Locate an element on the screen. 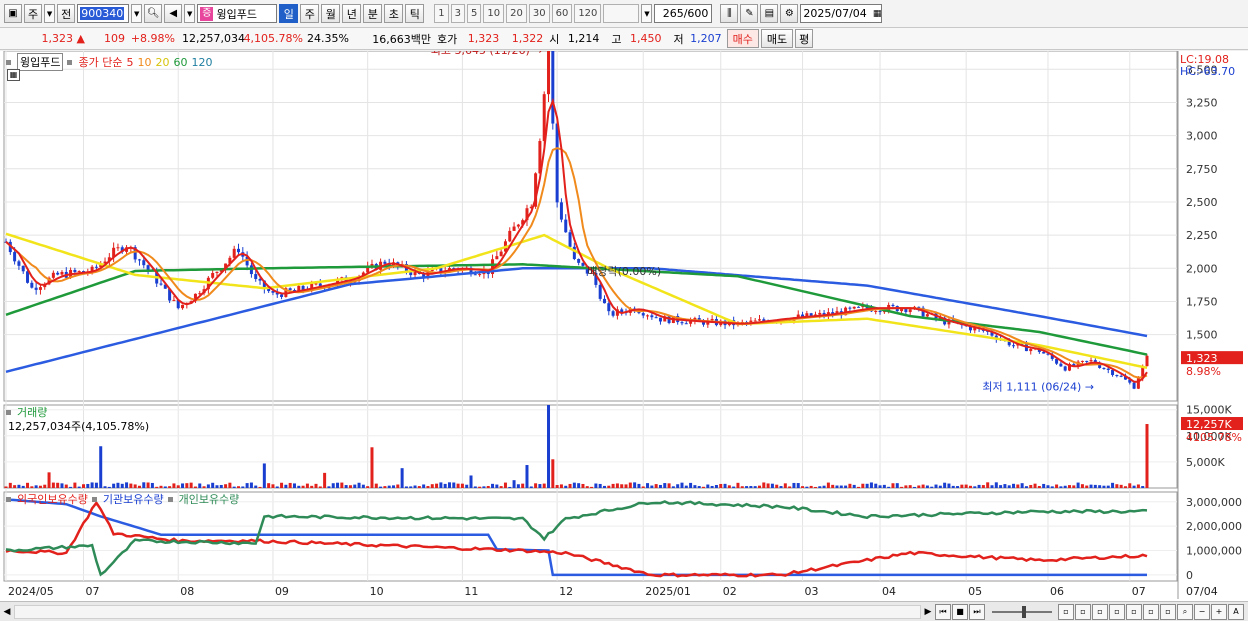 This screenshot has height=621, width=1248. zoom-out-icon: − is located at coordinates (1202, 611).